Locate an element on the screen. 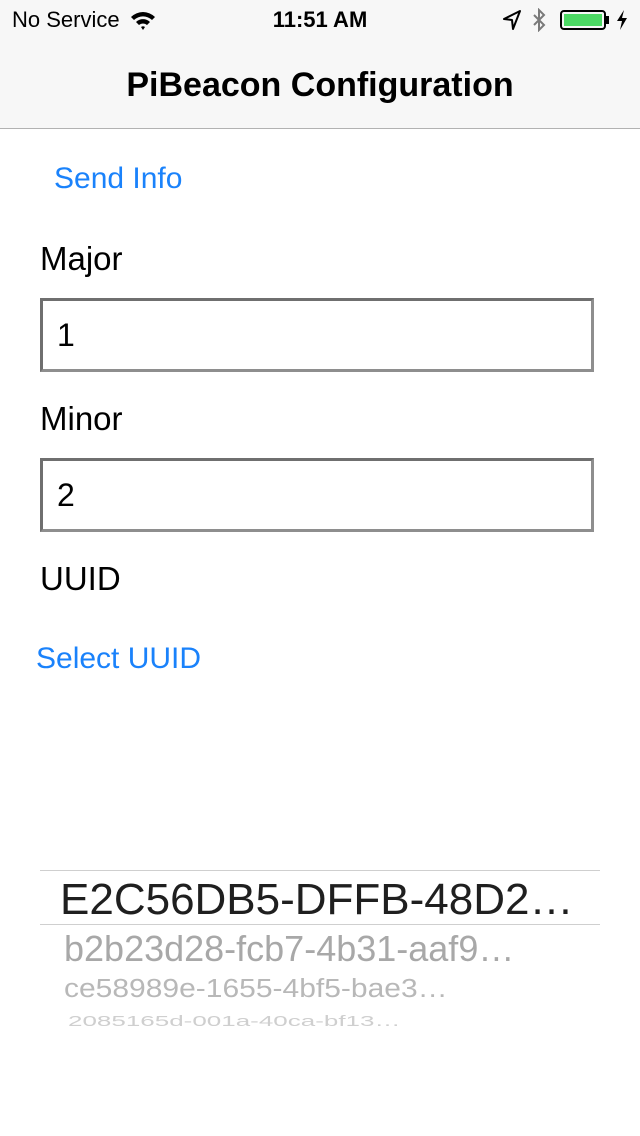 Image resolution: width=640 pixels, height=1136 pixels. minor-label: Minor is located at coordinates (81, 418).